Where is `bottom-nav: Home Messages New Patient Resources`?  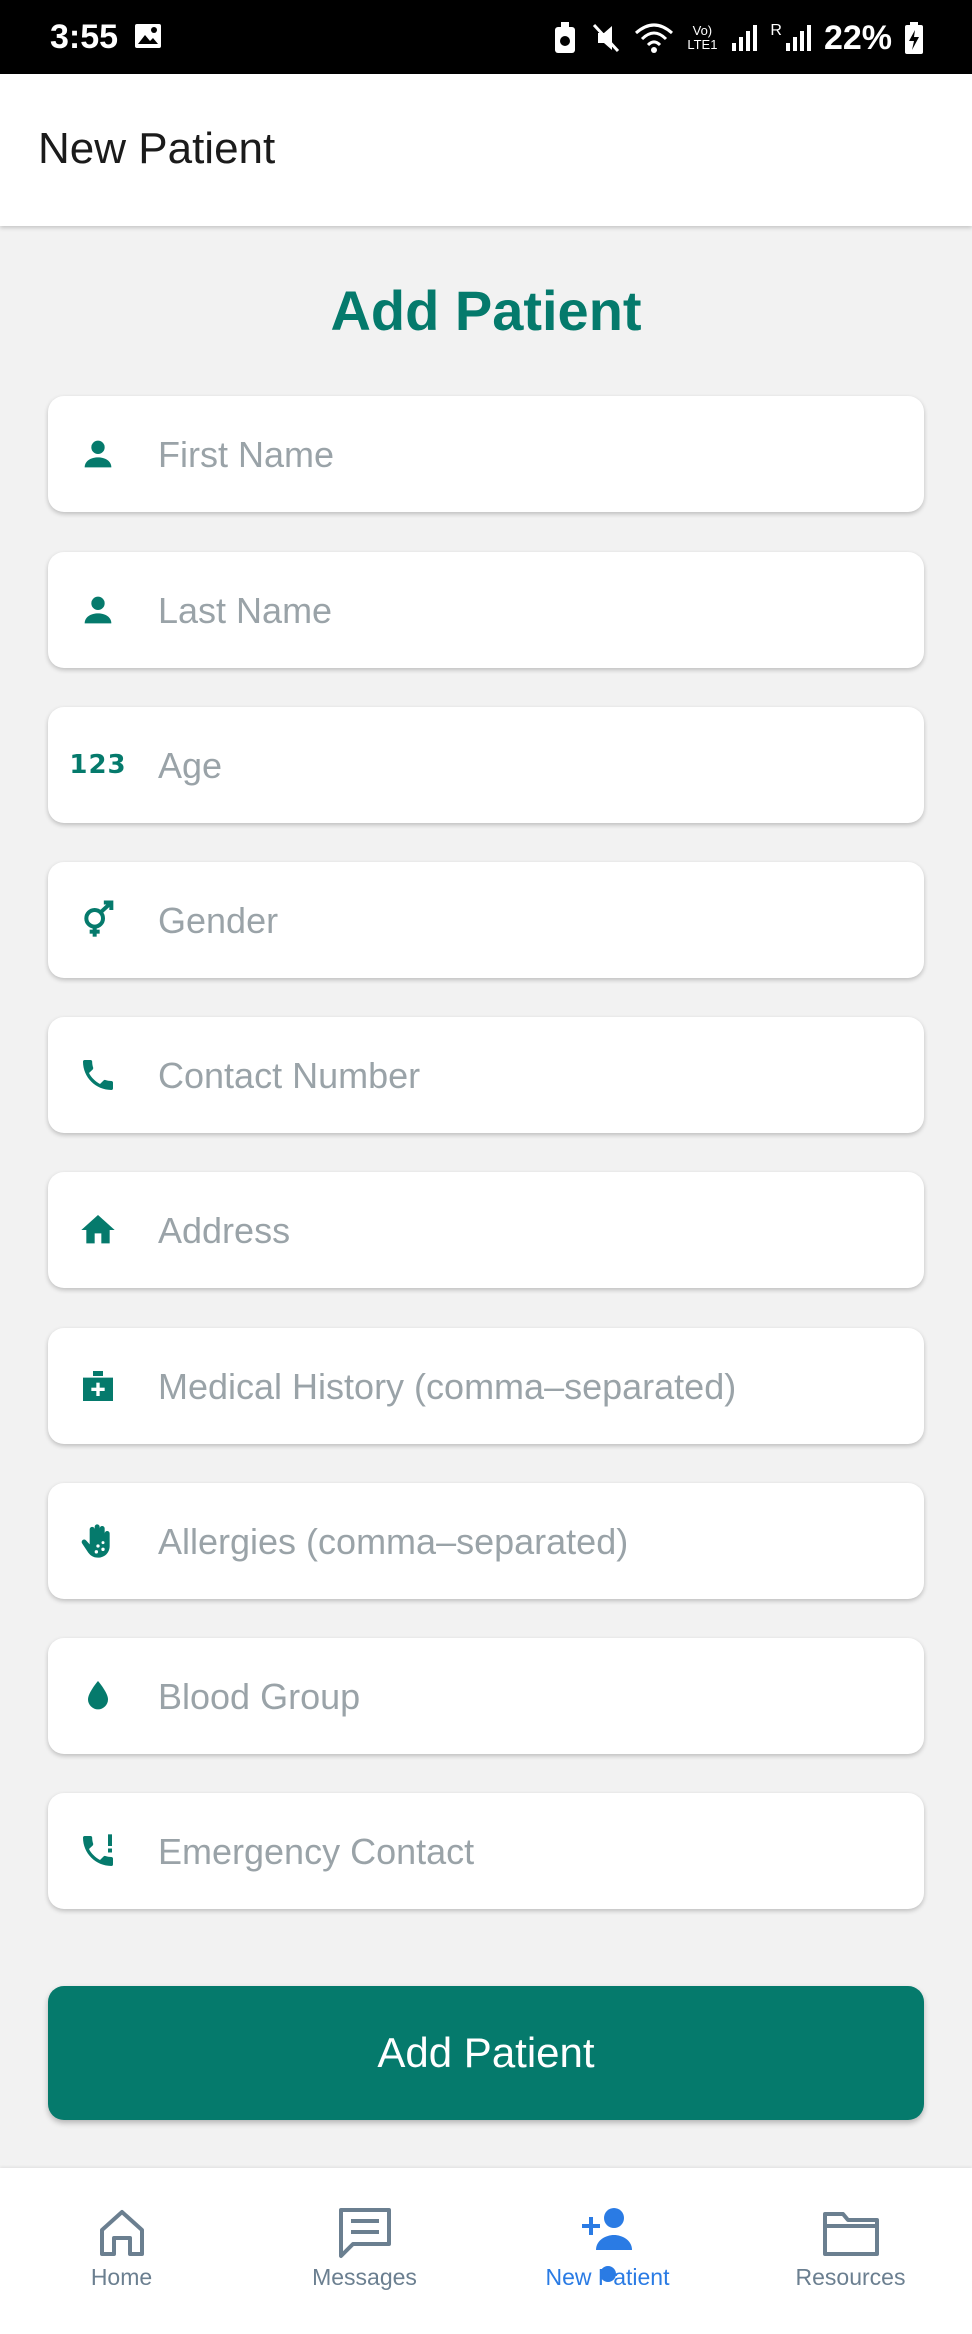
bottom-nav: Home Messages New Patient Resources is located at coordinates (486, 2251).